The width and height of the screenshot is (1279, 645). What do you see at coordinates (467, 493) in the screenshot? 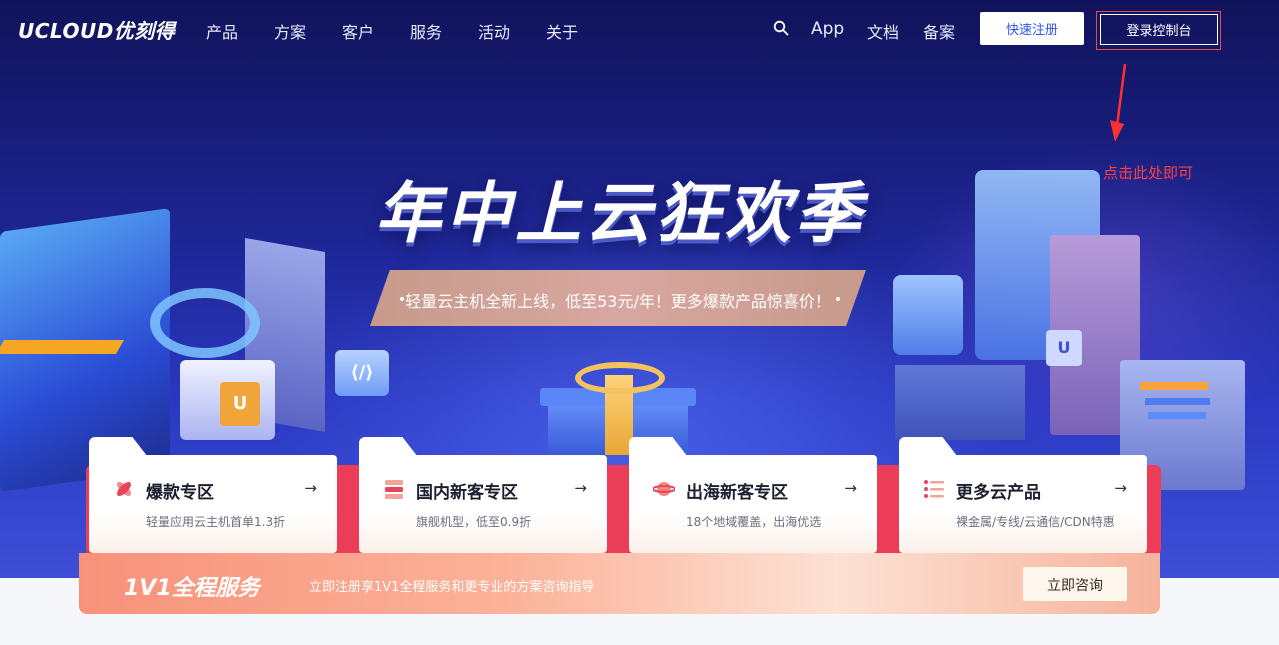
I see `card-title: 国内新客专区` at bounding box center [467, 493].